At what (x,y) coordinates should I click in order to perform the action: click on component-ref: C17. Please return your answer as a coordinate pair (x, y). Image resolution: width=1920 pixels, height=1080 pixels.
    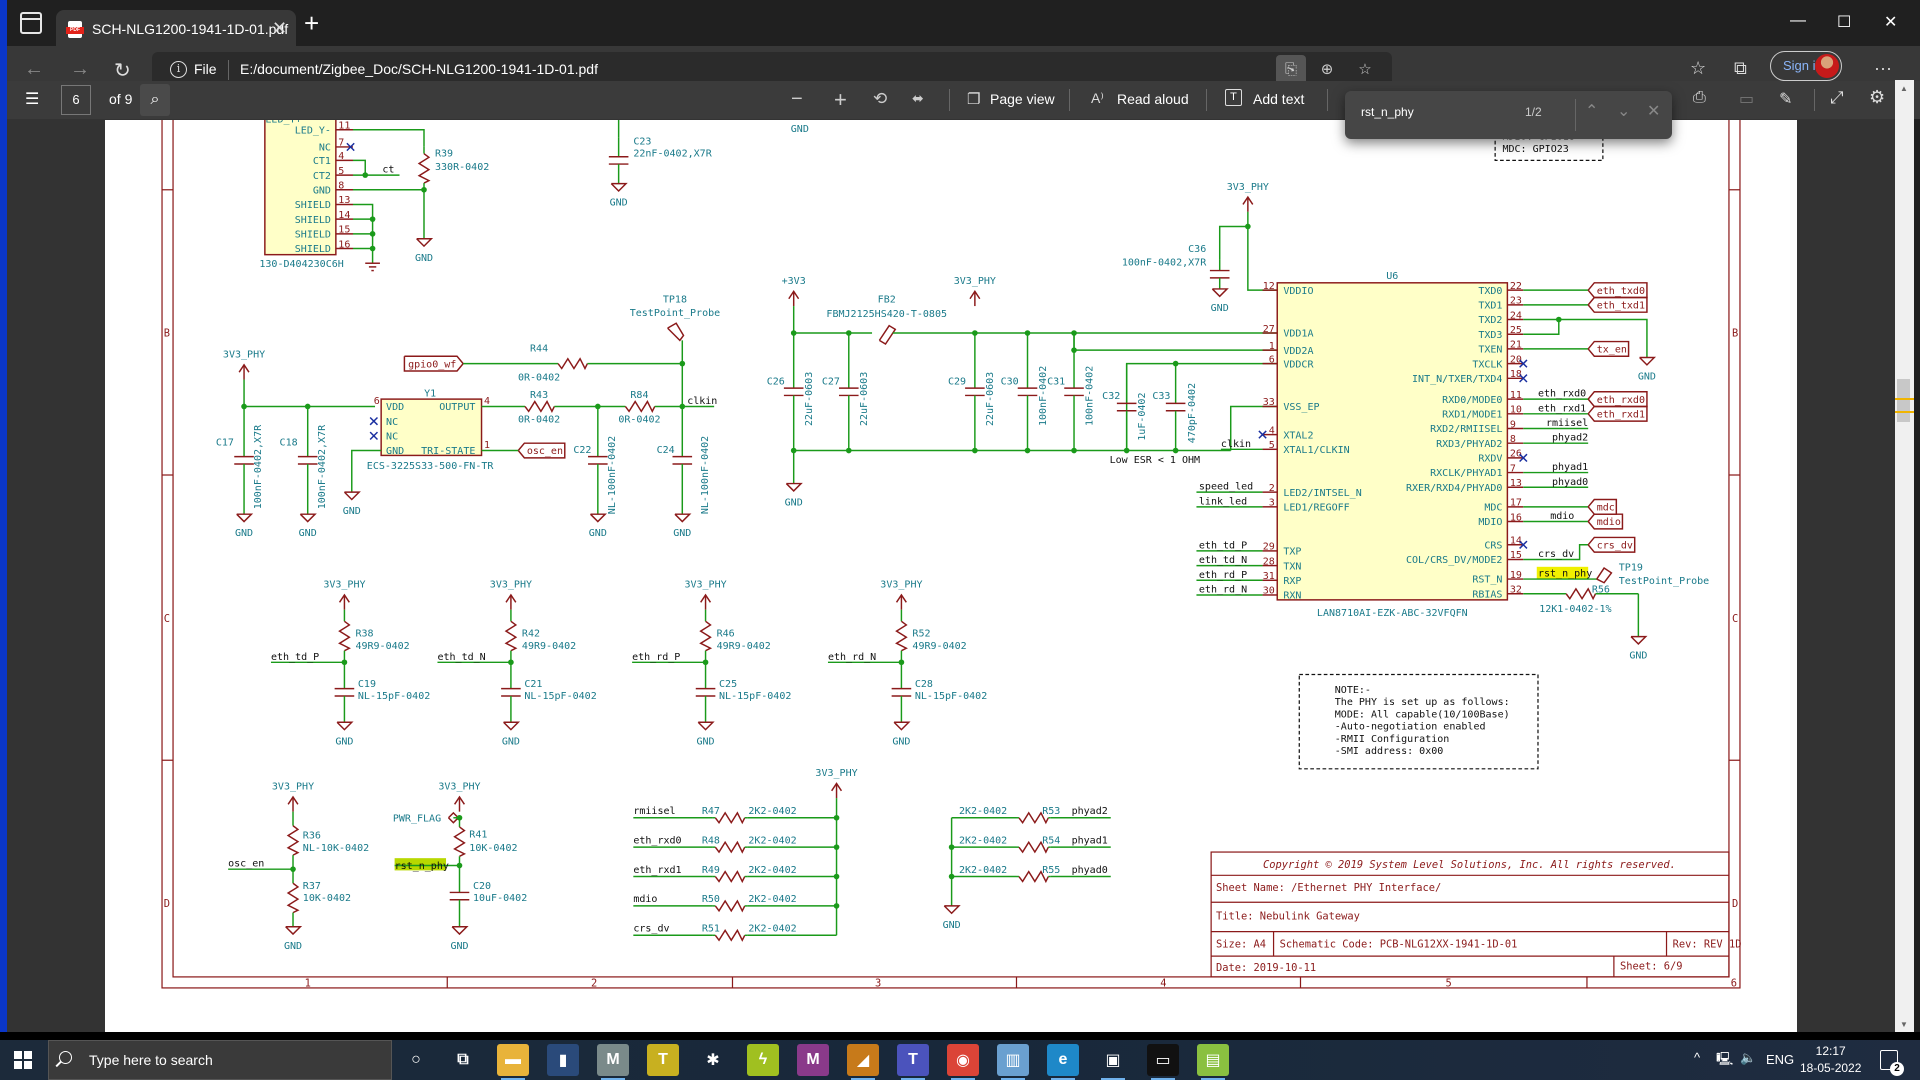
    Looking at the image, I should click on (225, 443).